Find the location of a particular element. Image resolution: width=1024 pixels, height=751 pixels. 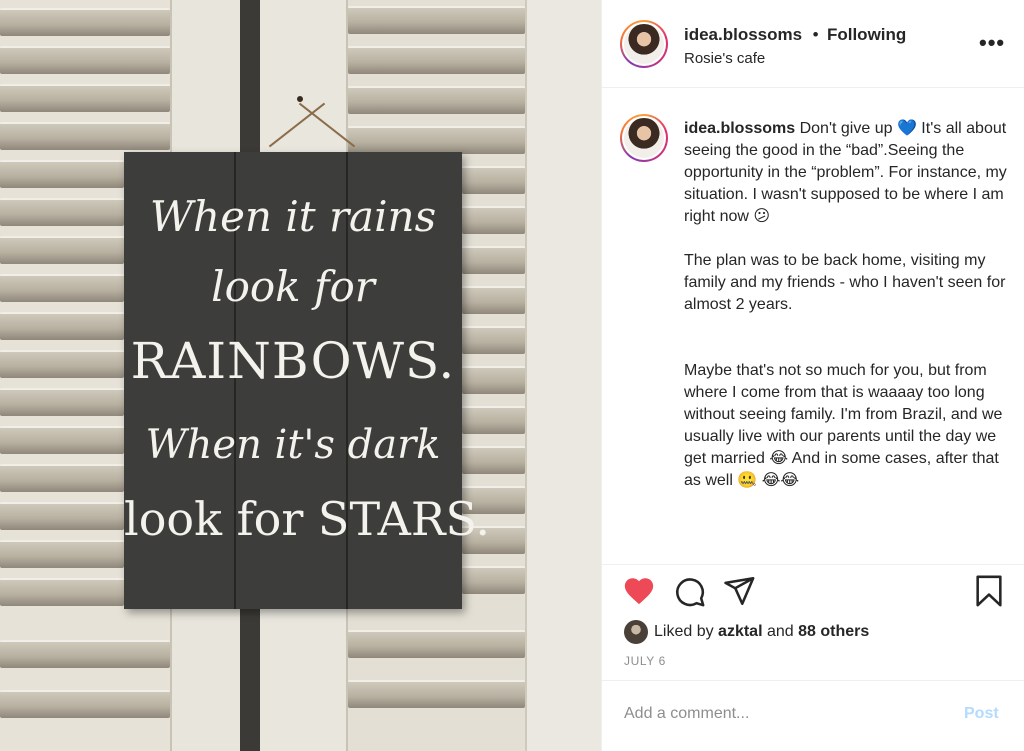

save-button is located at coordinates (989, 591).